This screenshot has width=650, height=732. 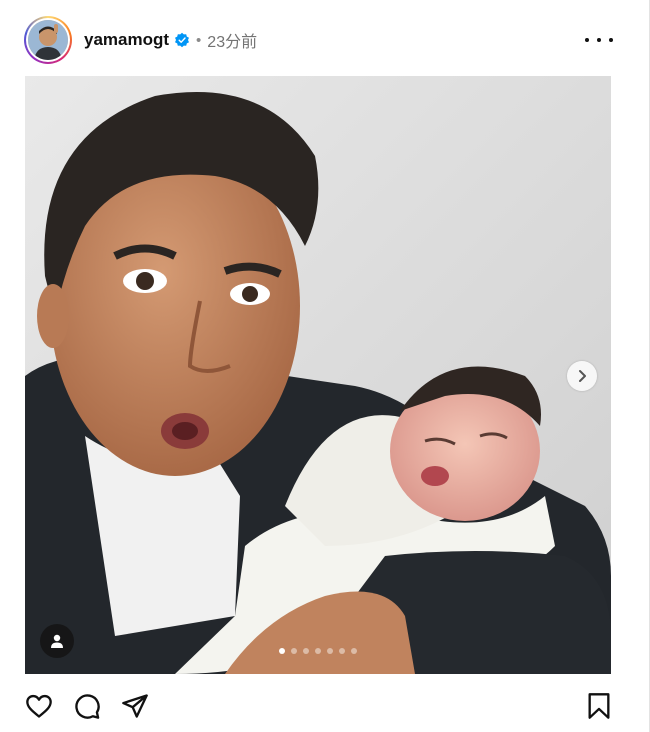 I want to click on like-button, so click(x=39, y=706).